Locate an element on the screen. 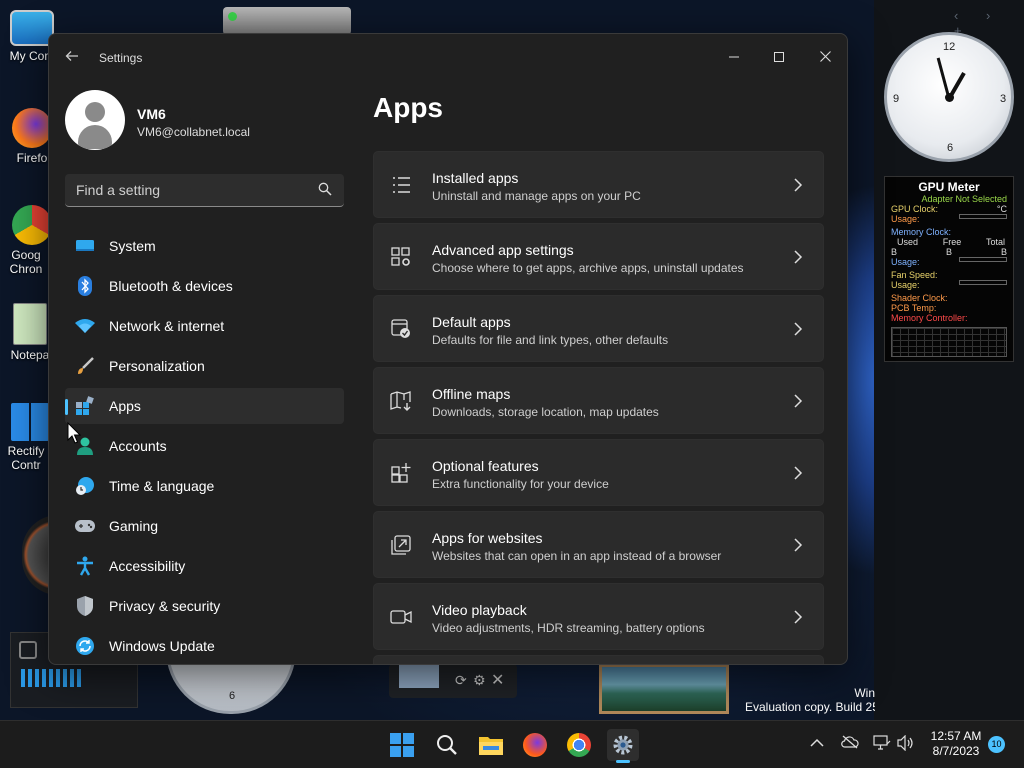 The image size is (1024, 768). apps-gear-icon is located at coordinates (400, 256).